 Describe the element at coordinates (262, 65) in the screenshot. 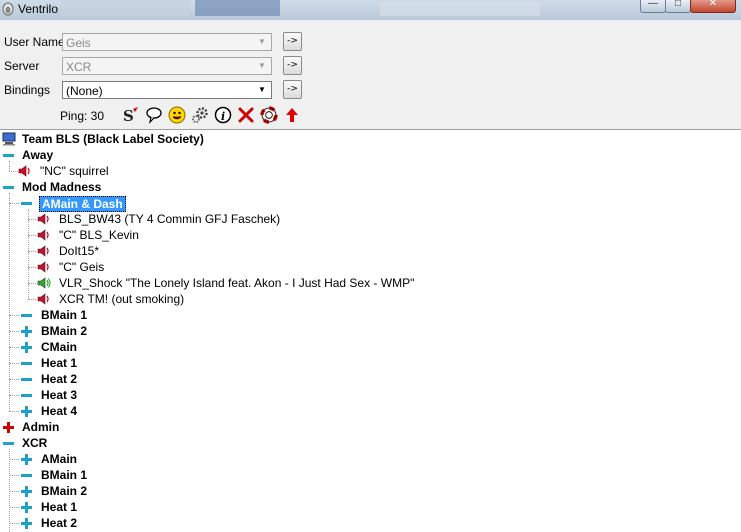

I see `chevron-down-icon: ▼` at that location.